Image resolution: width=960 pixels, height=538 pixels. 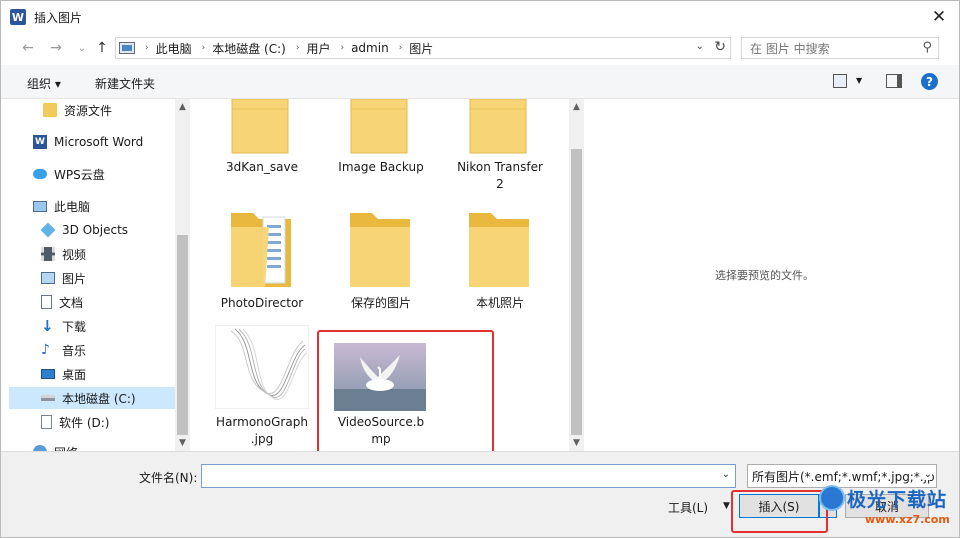 I want to click on refresh-icon: ↻, so click(x=720, y=47).